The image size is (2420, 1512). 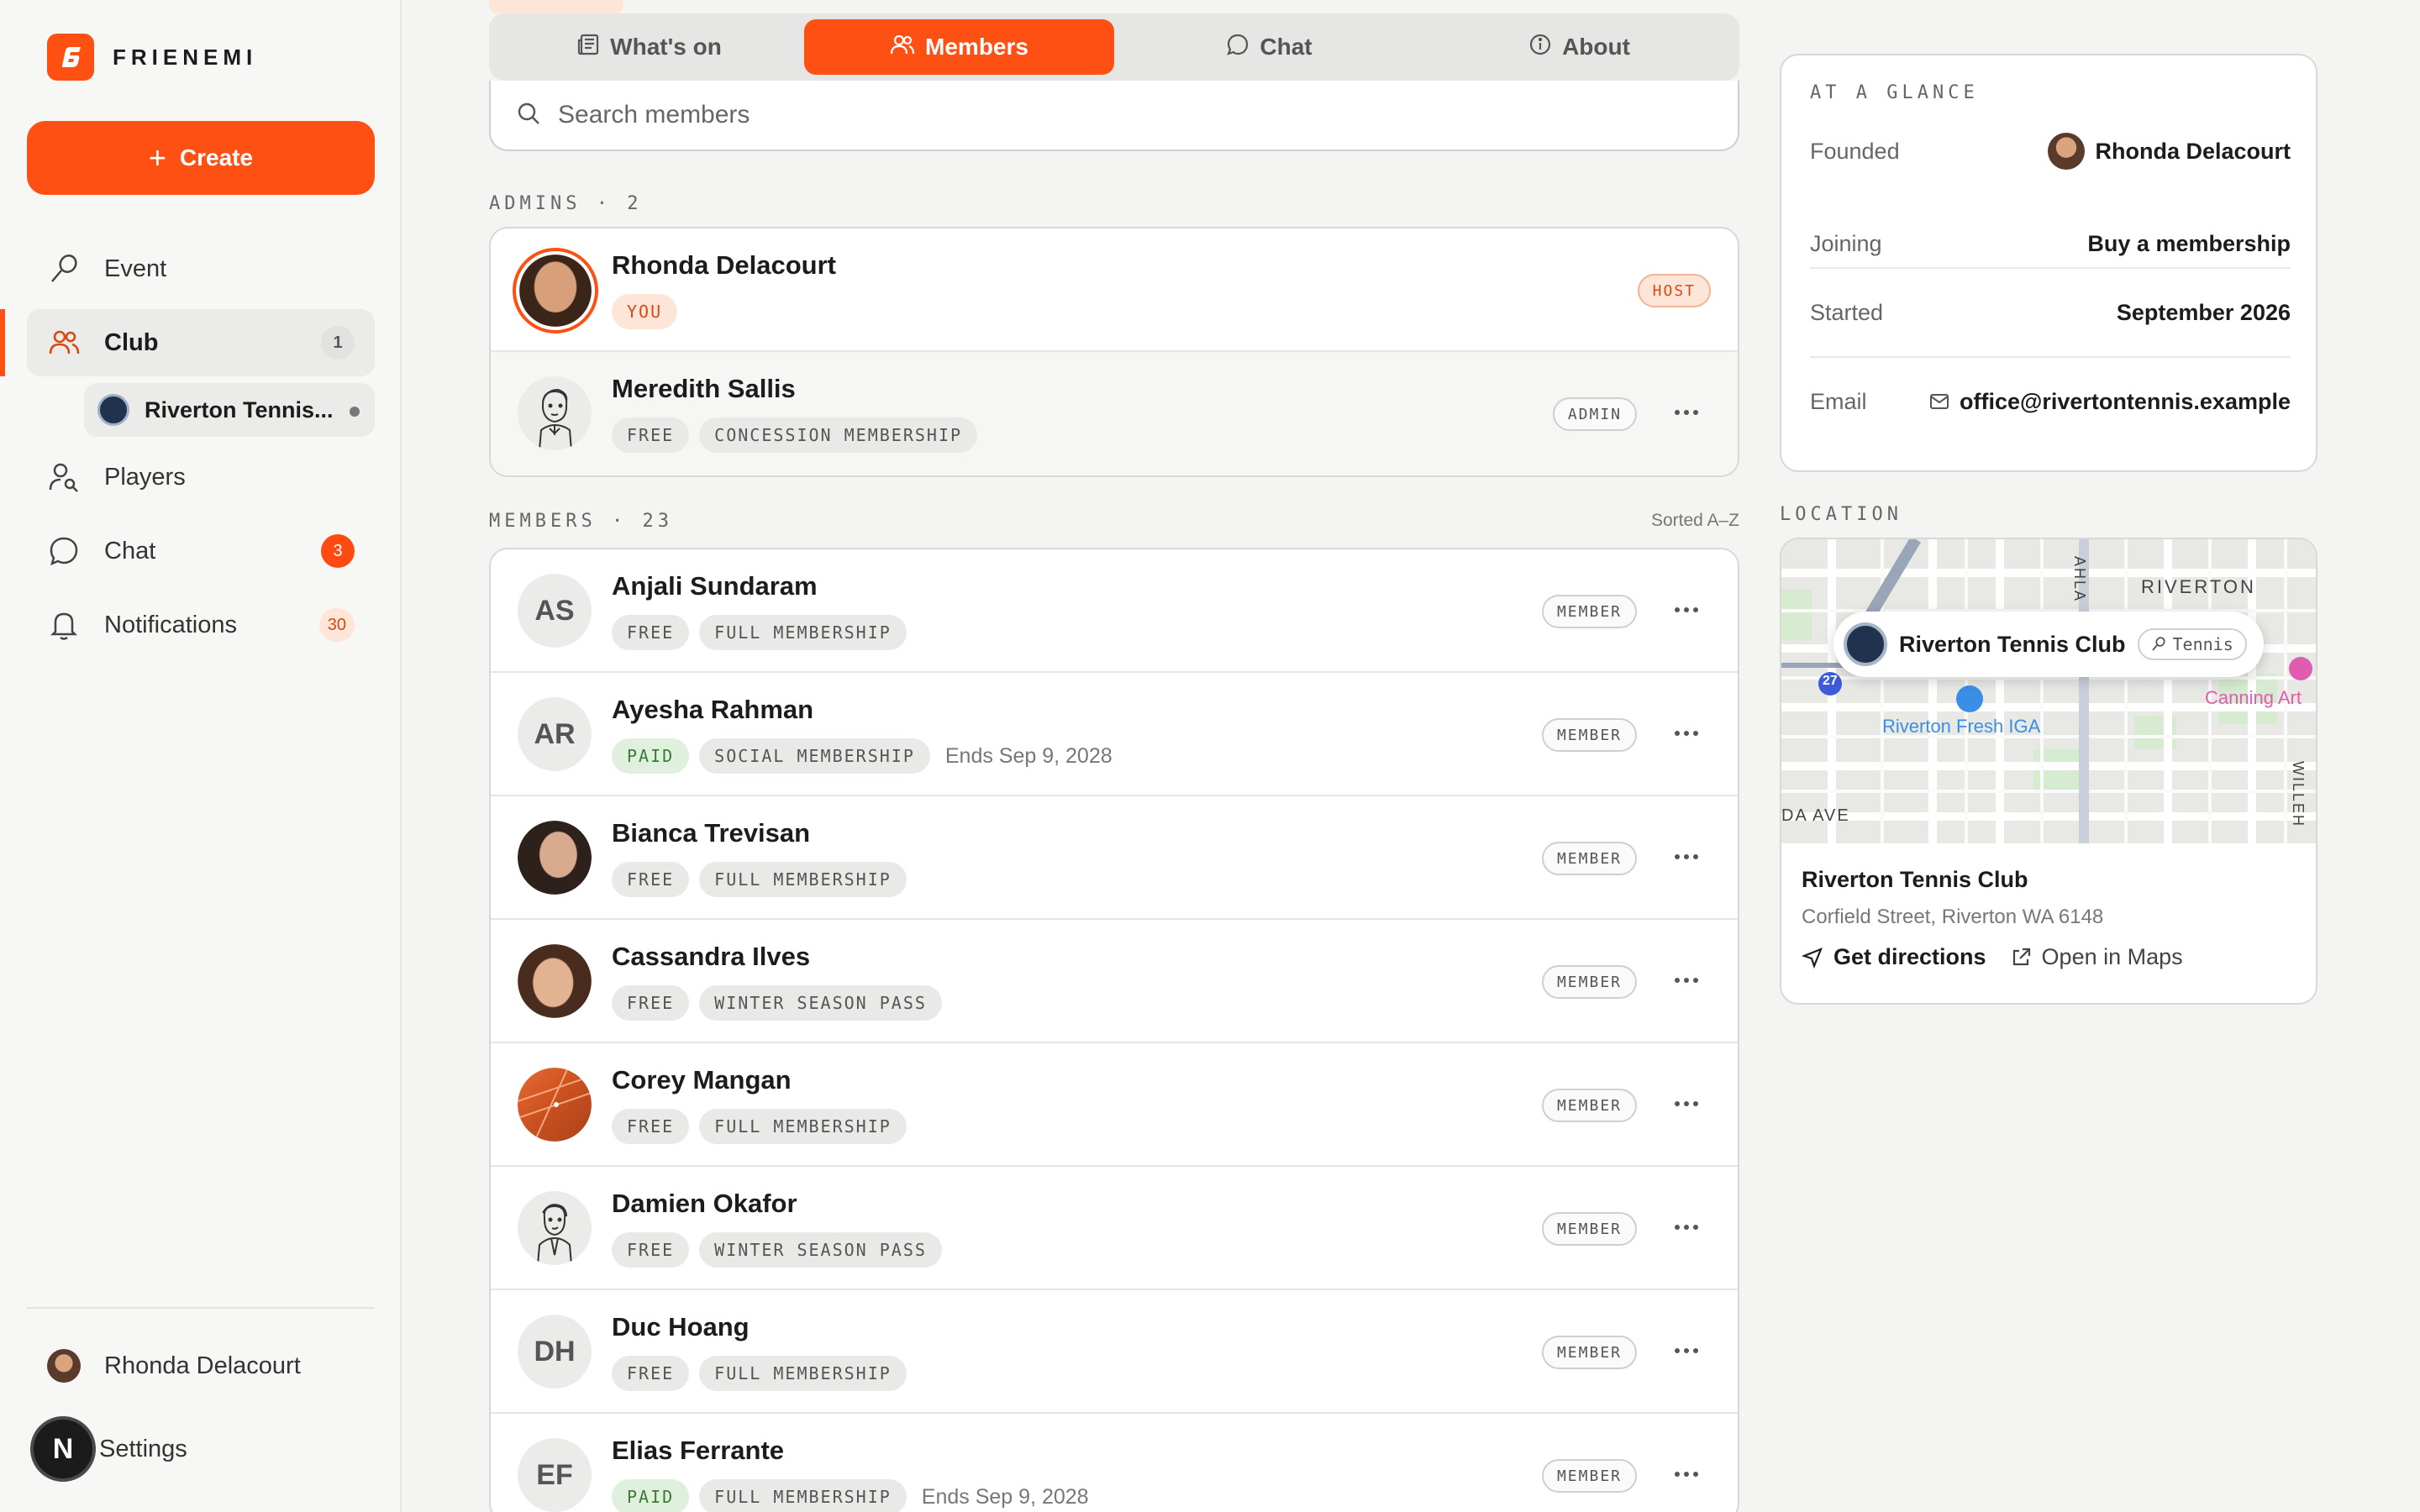 What do you see at coordinates (64, 477) in the screenshot?
I see `user-search-icon` at bounding box center [64, 477].